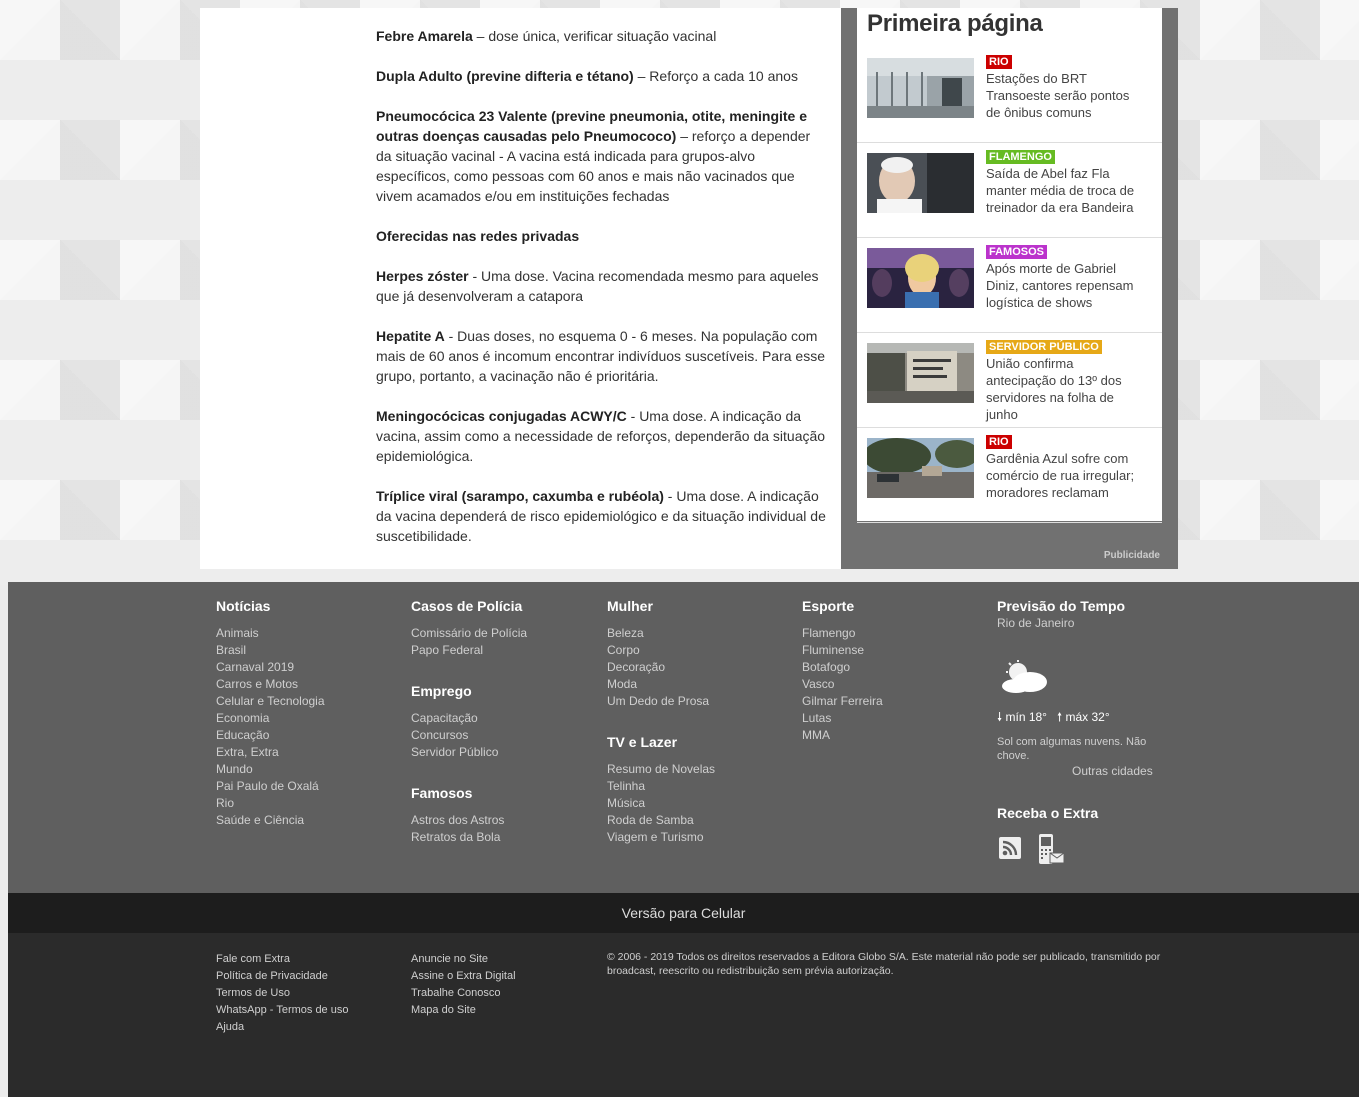 The width and height of the screenshot is (1359, 1097). What do you see at coordinates (661, 786) in the screenshot?
I see `footer-link: Telinha` at bounding box center [661, 786].